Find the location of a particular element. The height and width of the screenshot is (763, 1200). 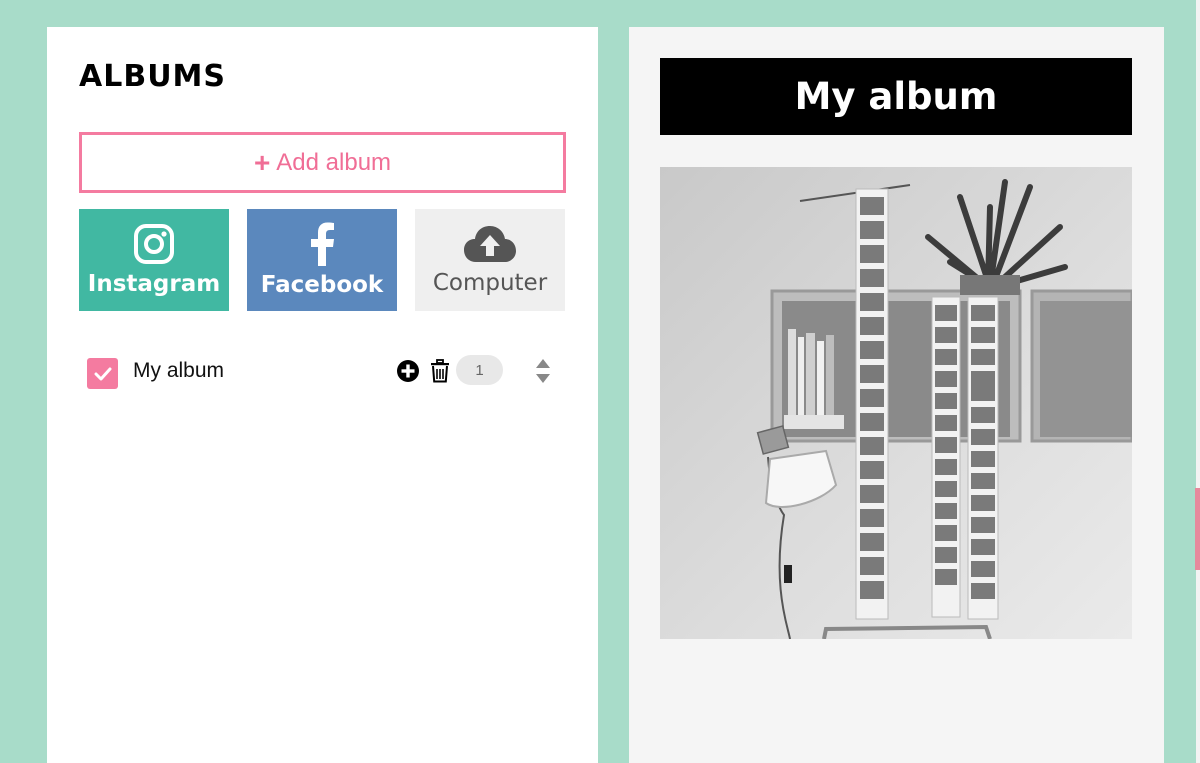

add-album-label: Add album is located at coordinates (334, 162).